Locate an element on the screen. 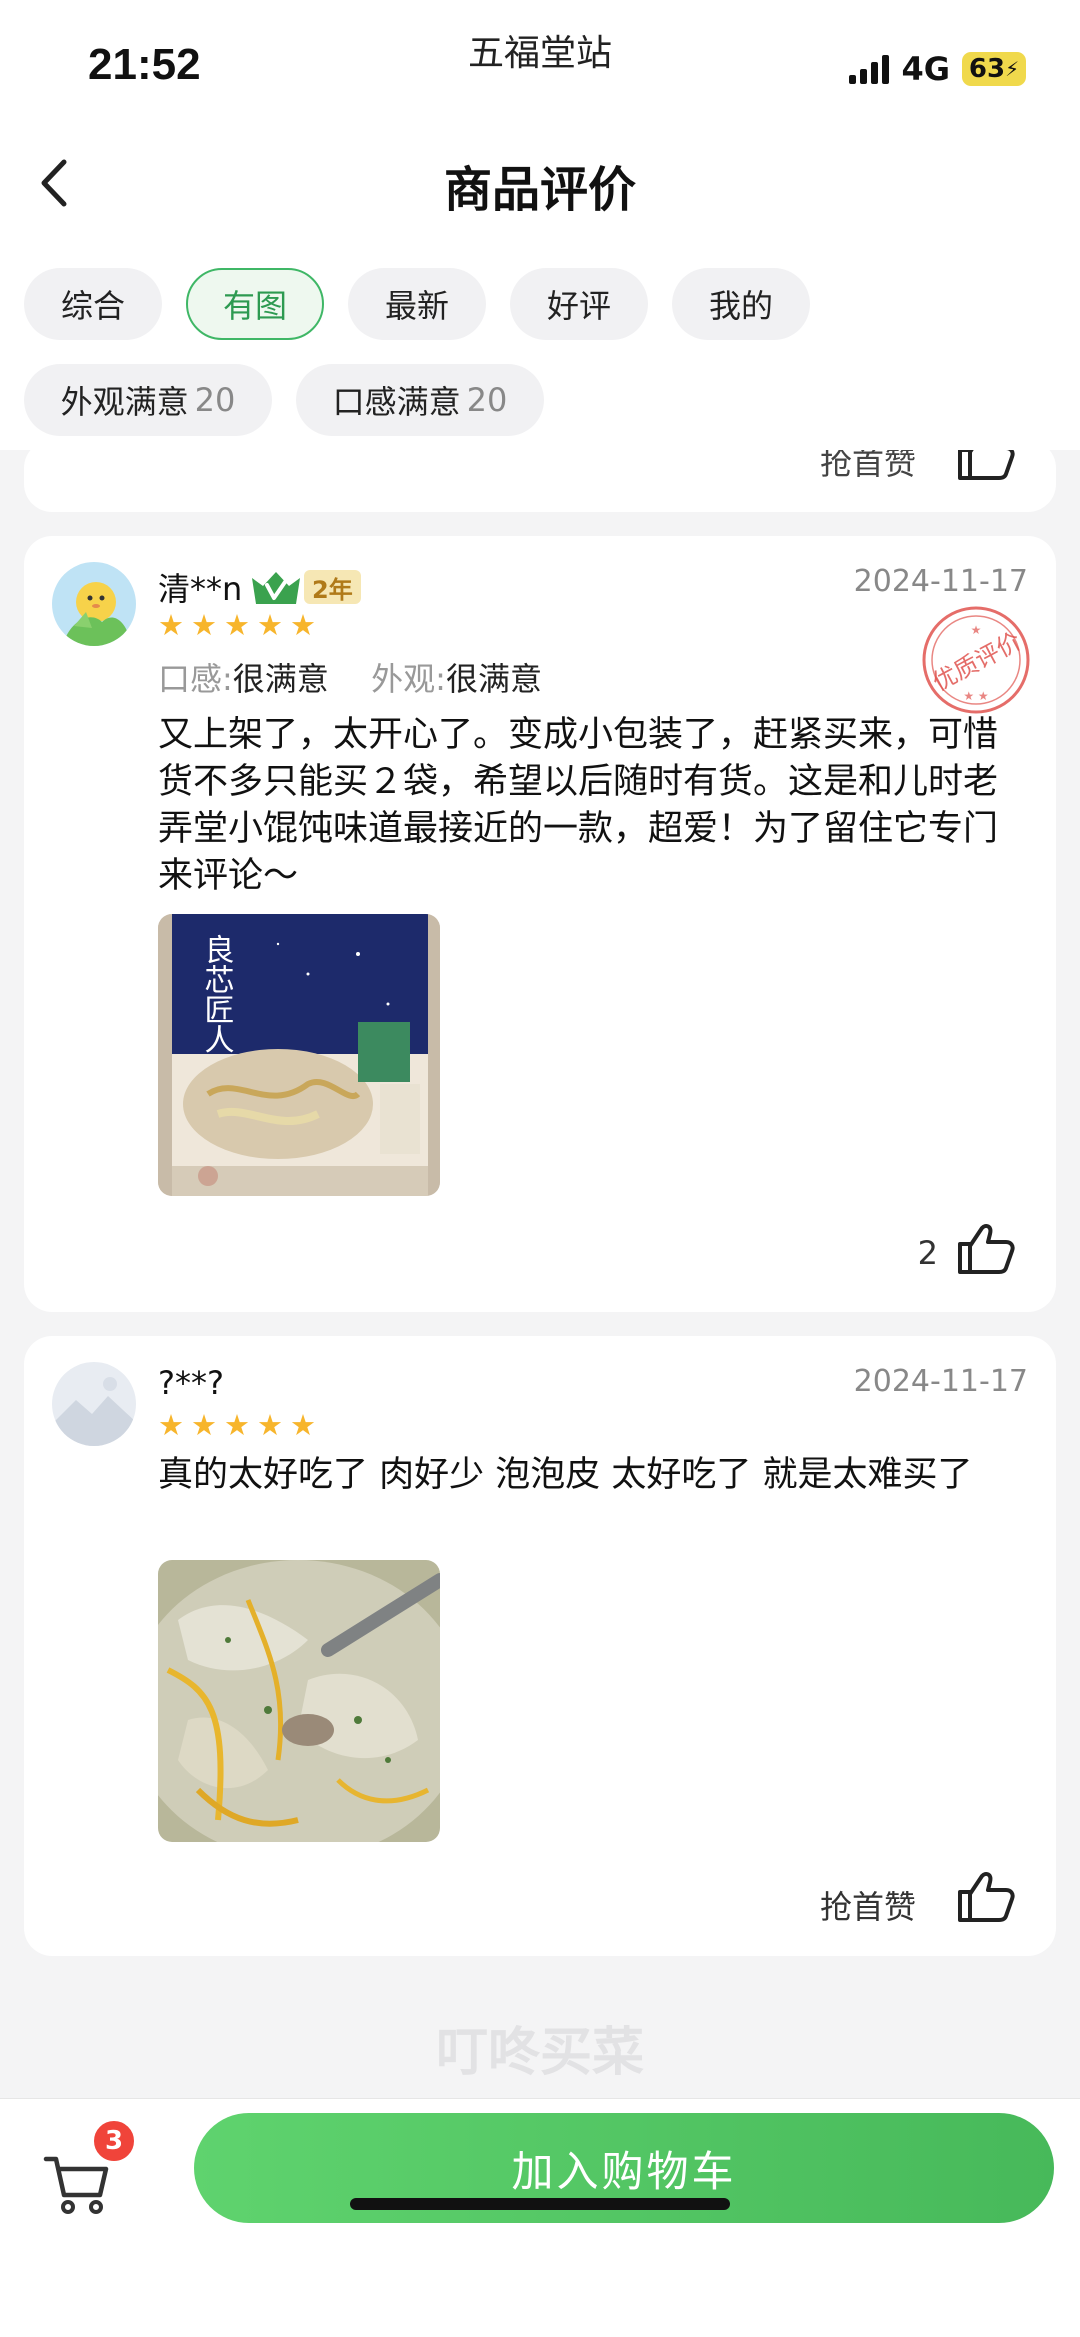 The height and width of the screenshot is (2337, 1080). tag-label: 口感满意 is located at coordinates (396, 402).